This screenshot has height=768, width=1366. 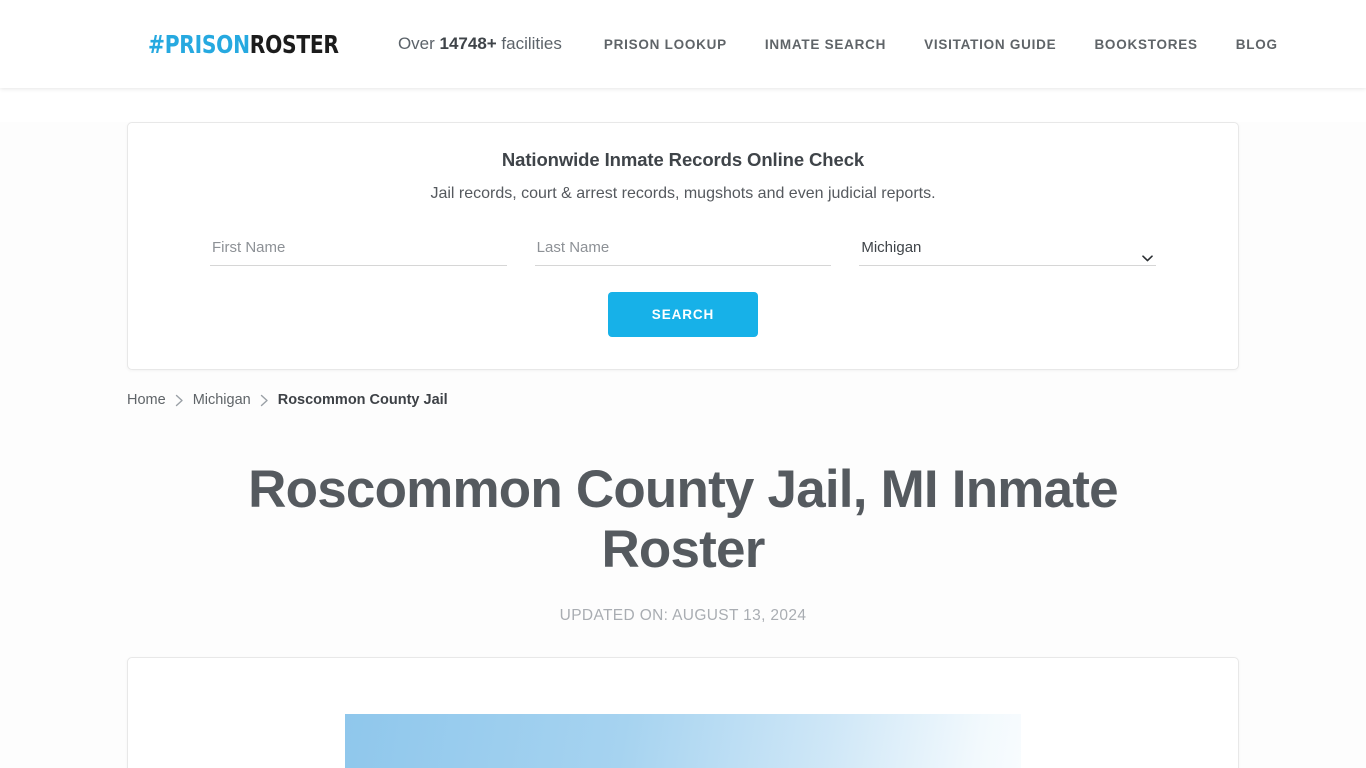 I want to click on chevron-right-icon, so click(x=179, y=400).